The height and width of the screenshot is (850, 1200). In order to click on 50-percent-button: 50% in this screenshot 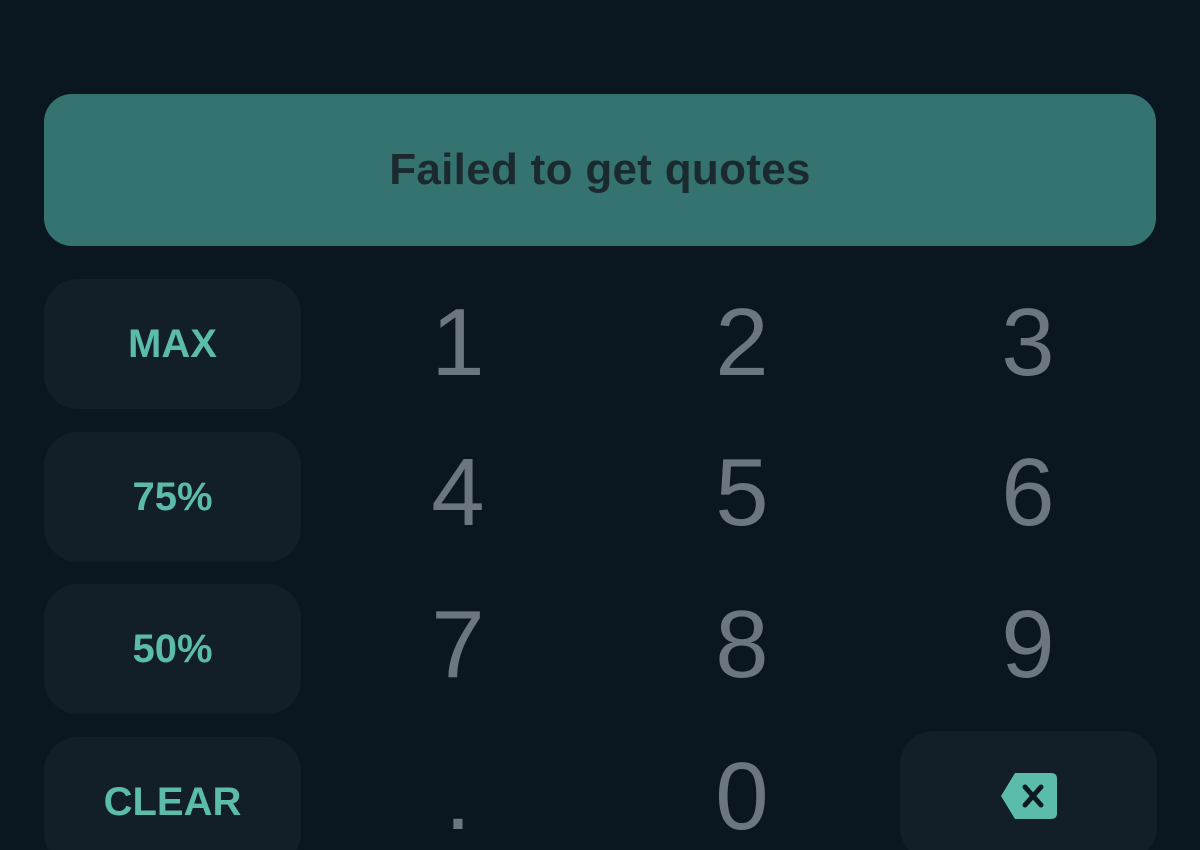, I will do `click(172, 649)`.